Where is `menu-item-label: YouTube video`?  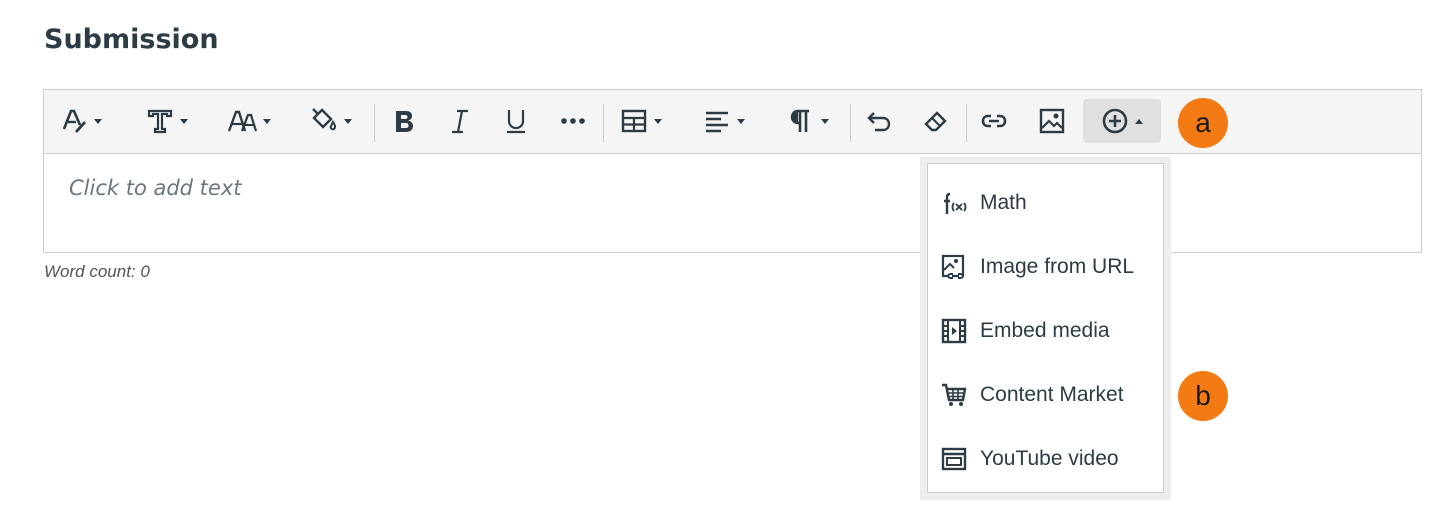 menu-item-label: YouTube video is located at coordinates (1049, 458).